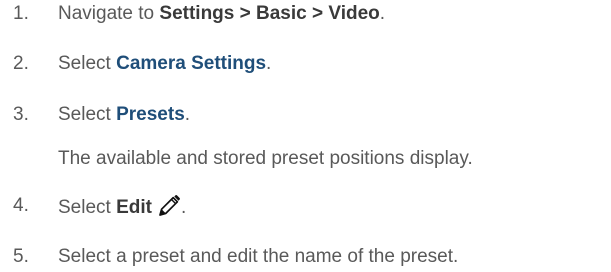 Image resolution: width=611 pixels, height=272 pixels. I want to click on step-text: Select Edit ., so click(122, 207).